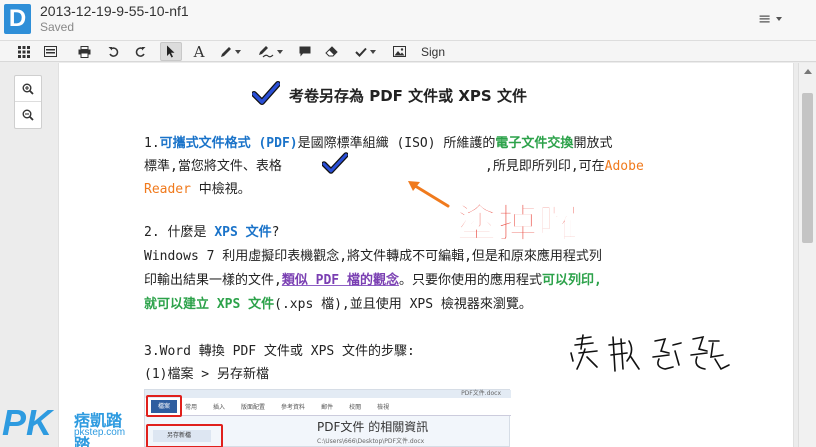 This screenshot has height=447, width=816. What do you see at coordinates (667, 353) in the screenshot?
I see `handwritten-signature` at bounding box center [667, 353].